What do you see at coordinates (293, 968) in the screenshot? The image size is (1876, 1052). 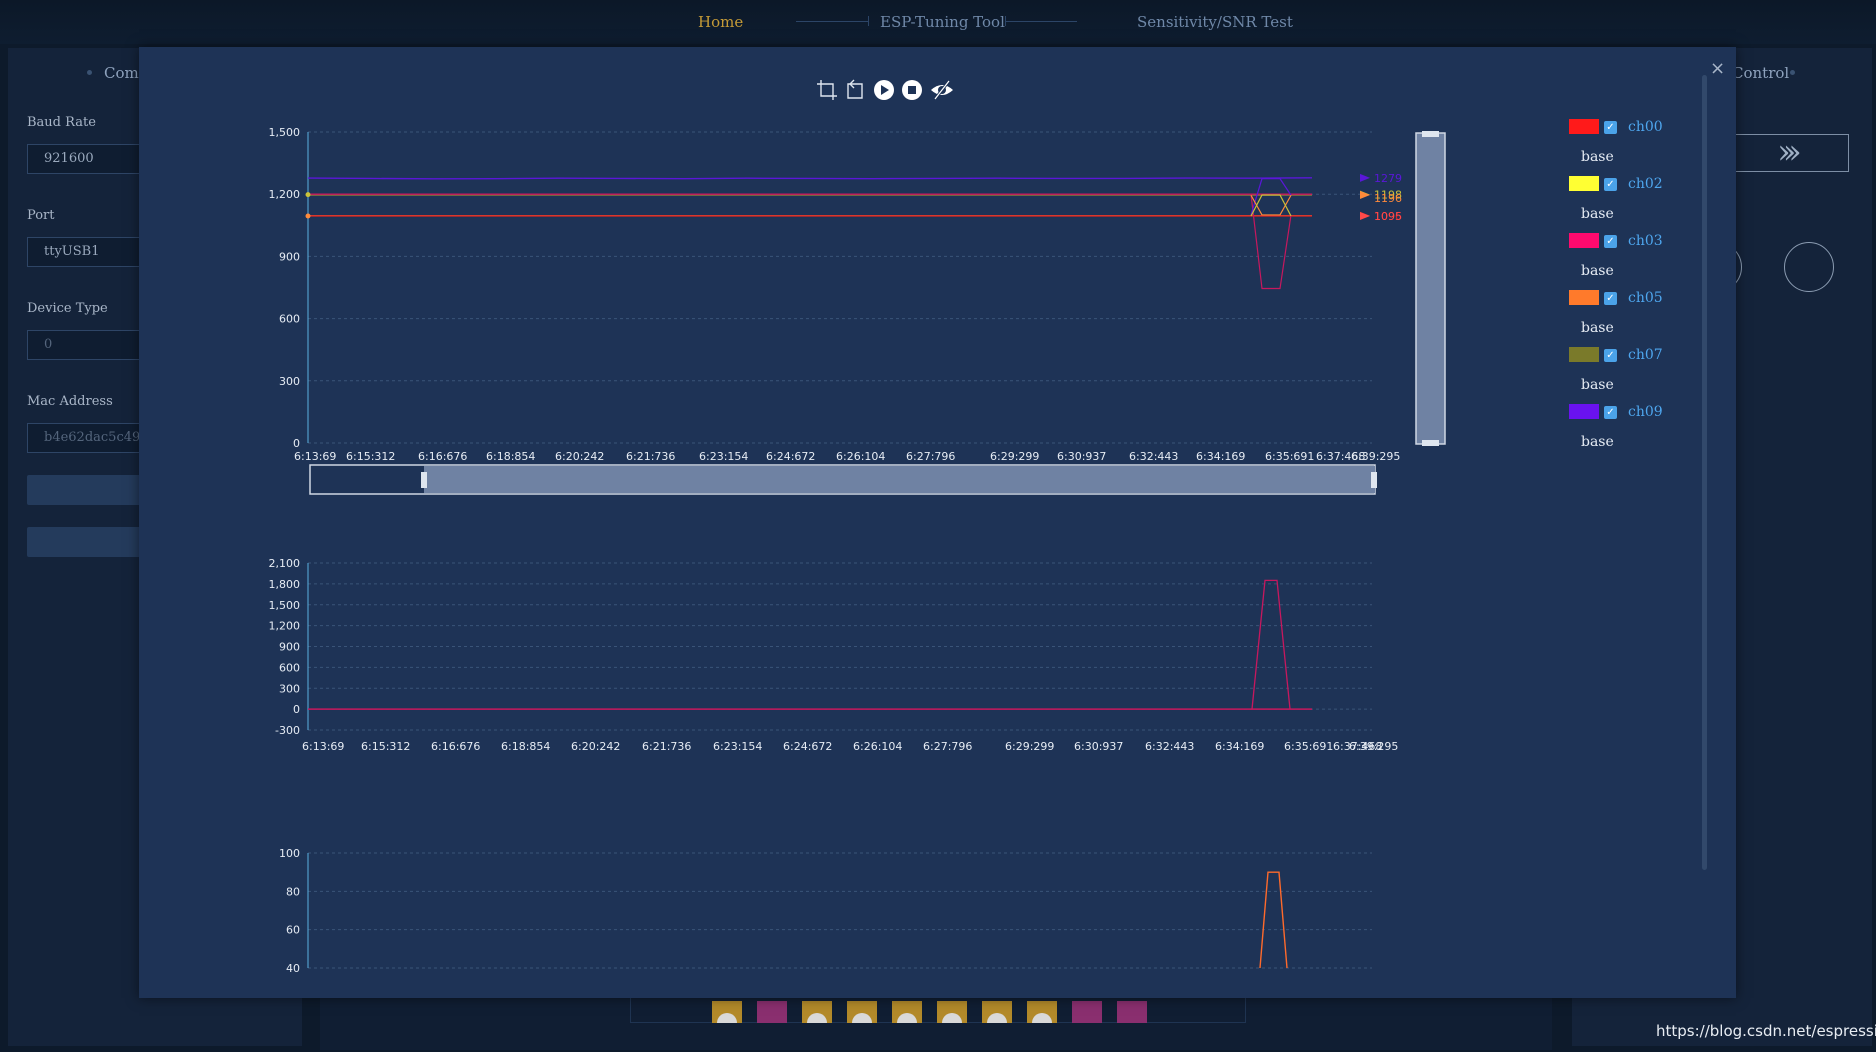 I see `y-tick-label: 40` at bounding box center [293, 968].